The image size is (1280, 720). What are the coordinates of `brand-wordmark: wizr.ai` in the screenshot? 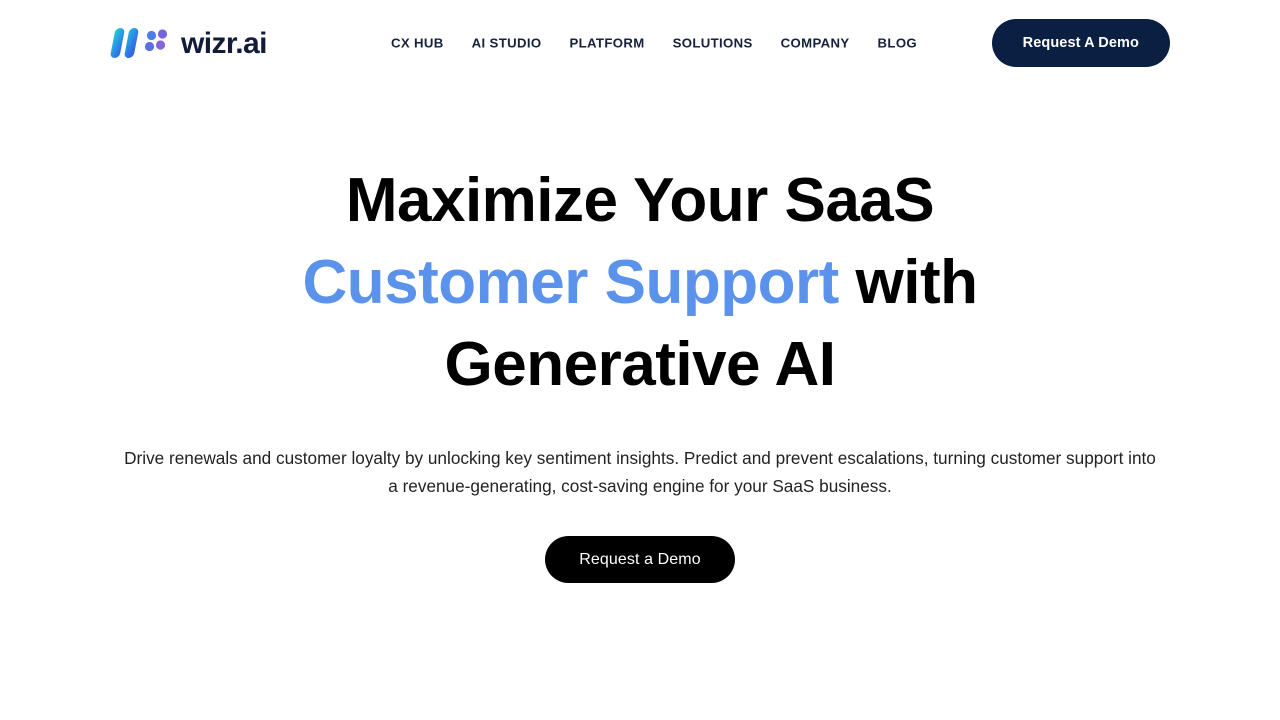 It's located at (224, 43).